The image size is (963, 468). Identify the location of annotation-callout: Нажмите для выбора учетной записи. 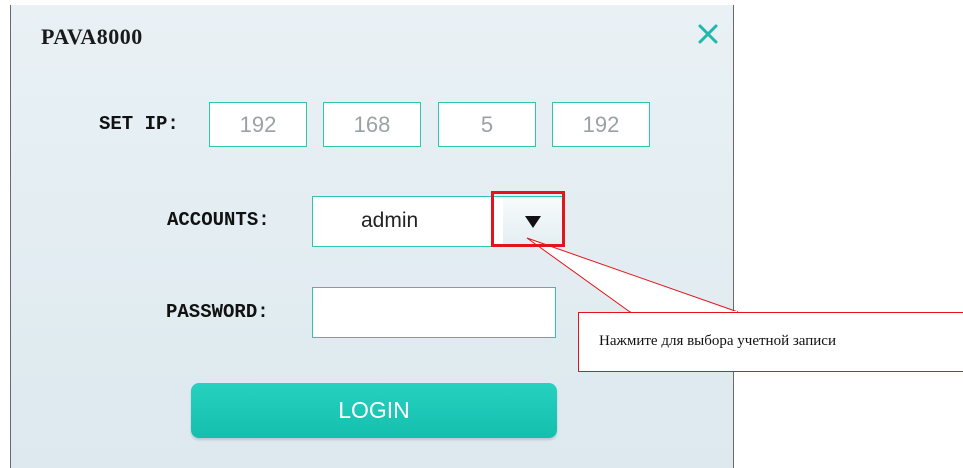
(770, 342).